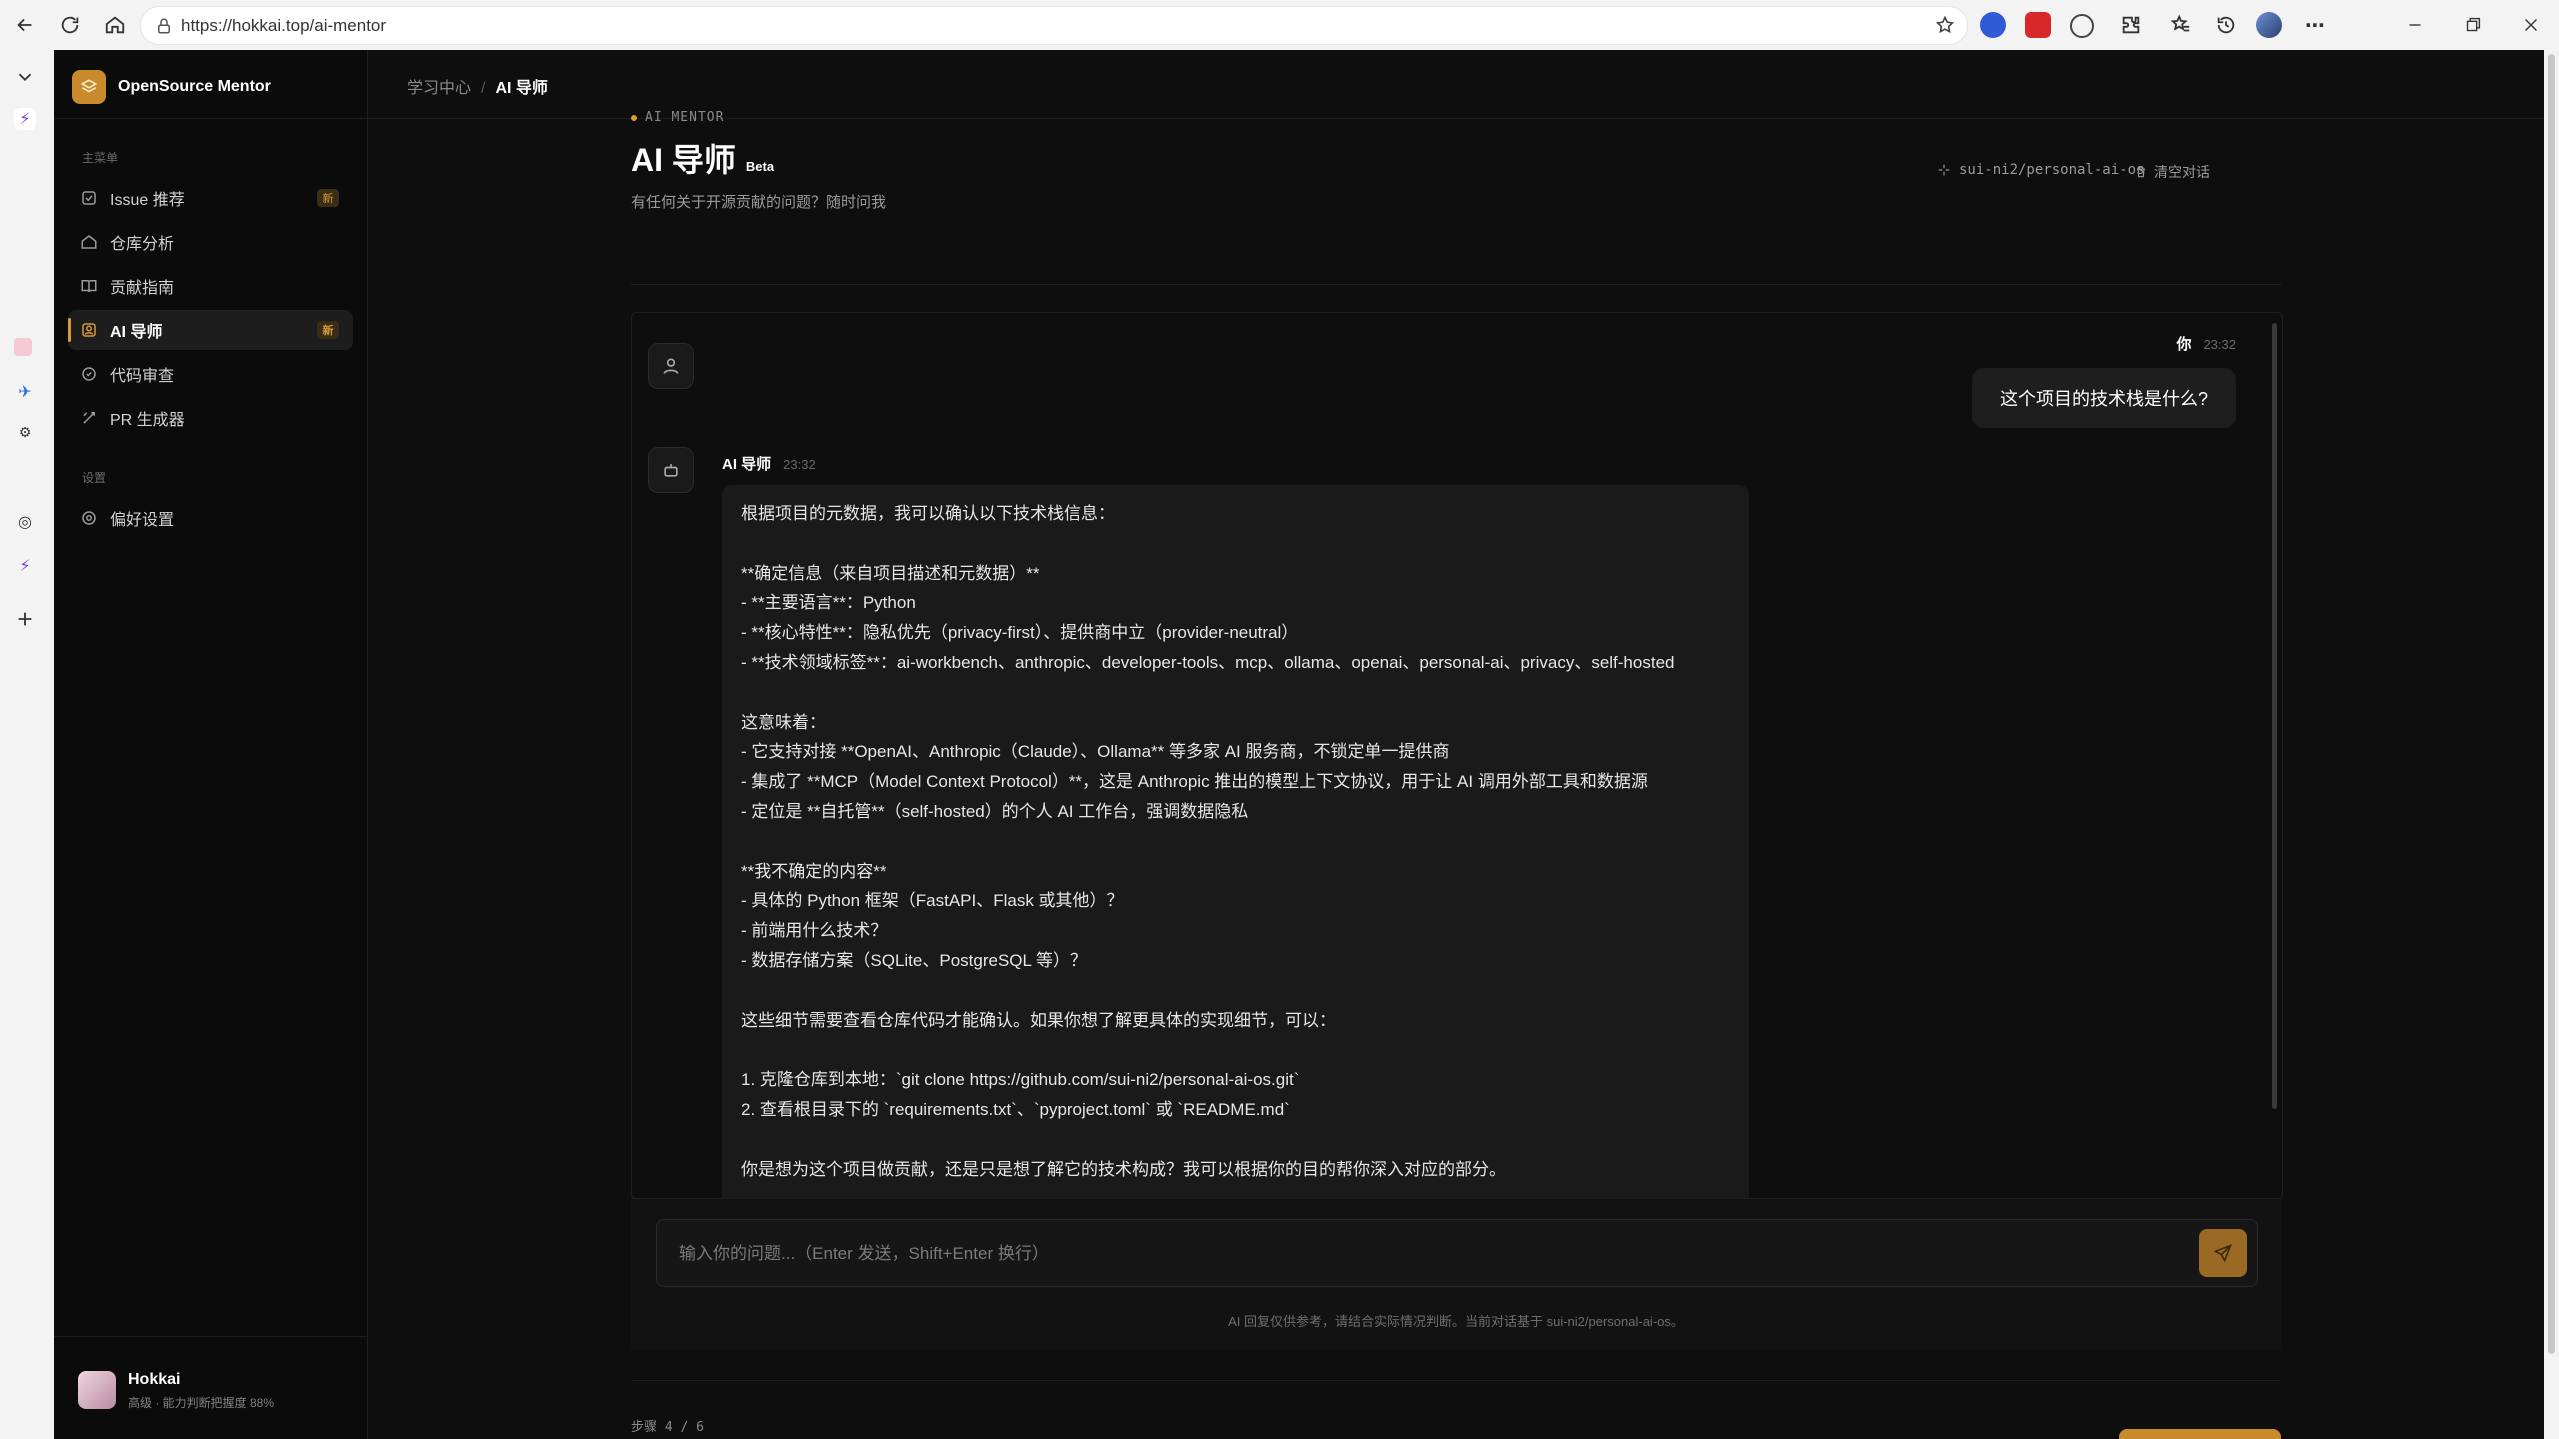 The width and height of the screenshot is (2559, 1439). I want to click on repo-indicator: sui-ni2/personal-ai-os, so click(2040, 170).